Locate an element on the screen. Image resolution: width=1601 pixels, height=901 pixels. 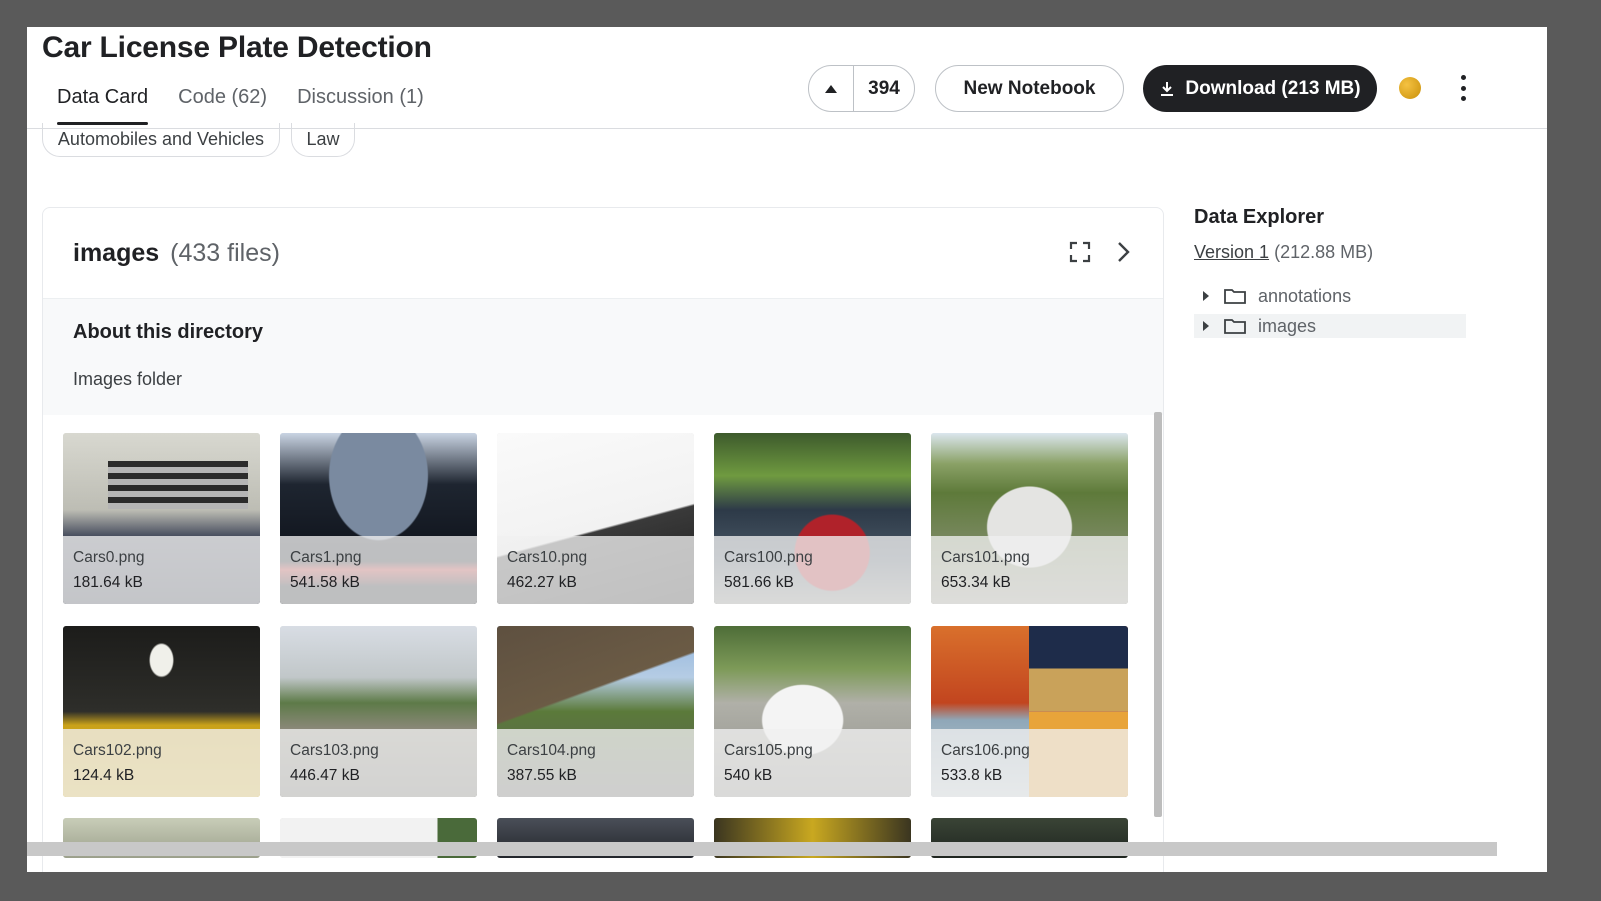
file-name: Cars1.png is located at coordinates (326, 557).